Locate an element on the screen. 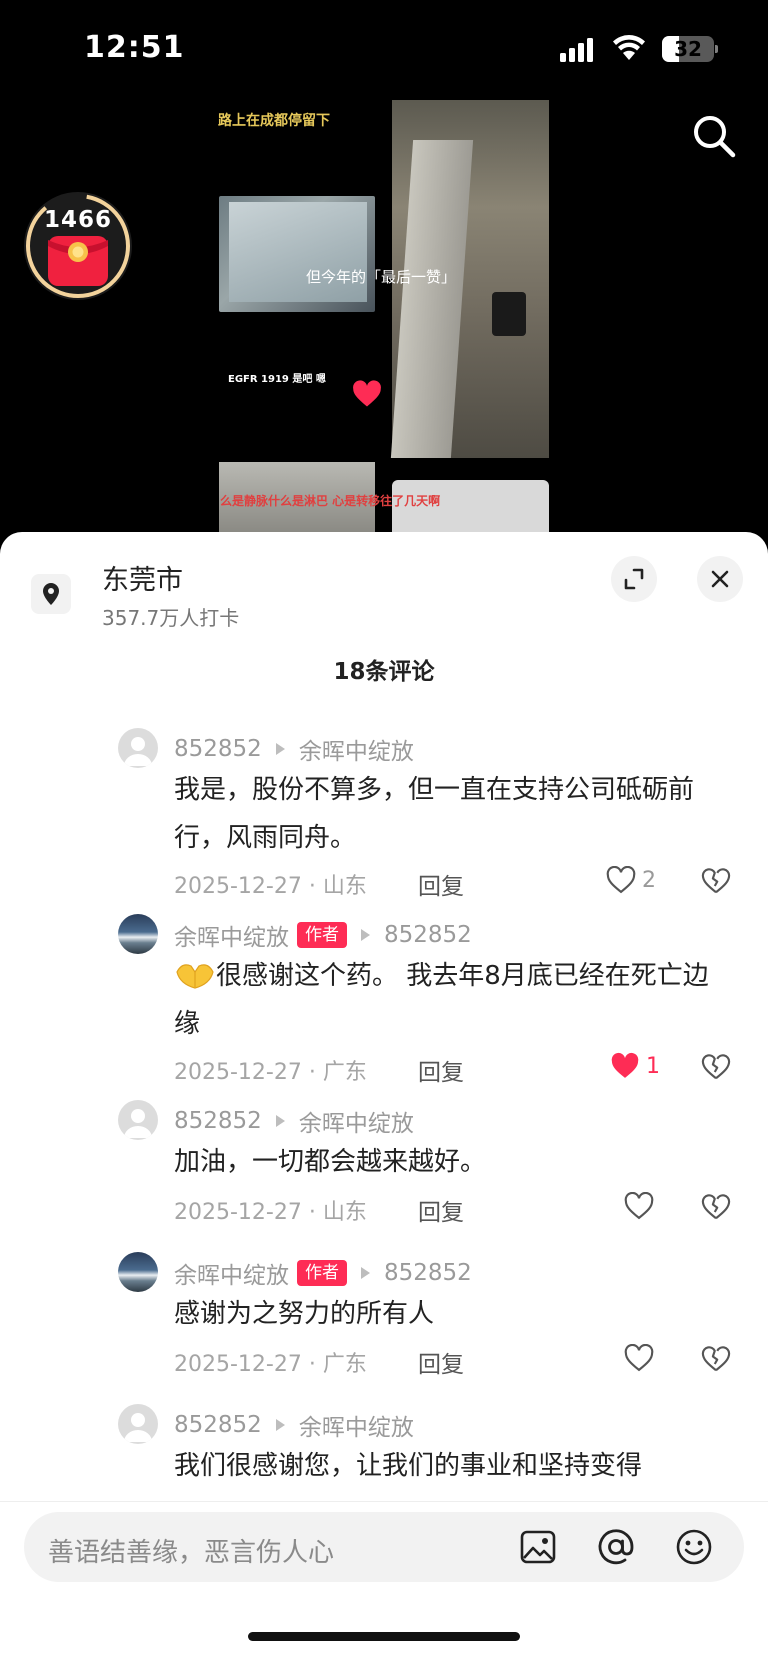 The width and height of the screenshot is (768, 1663). close-icon is located at coordinates (720, 579).